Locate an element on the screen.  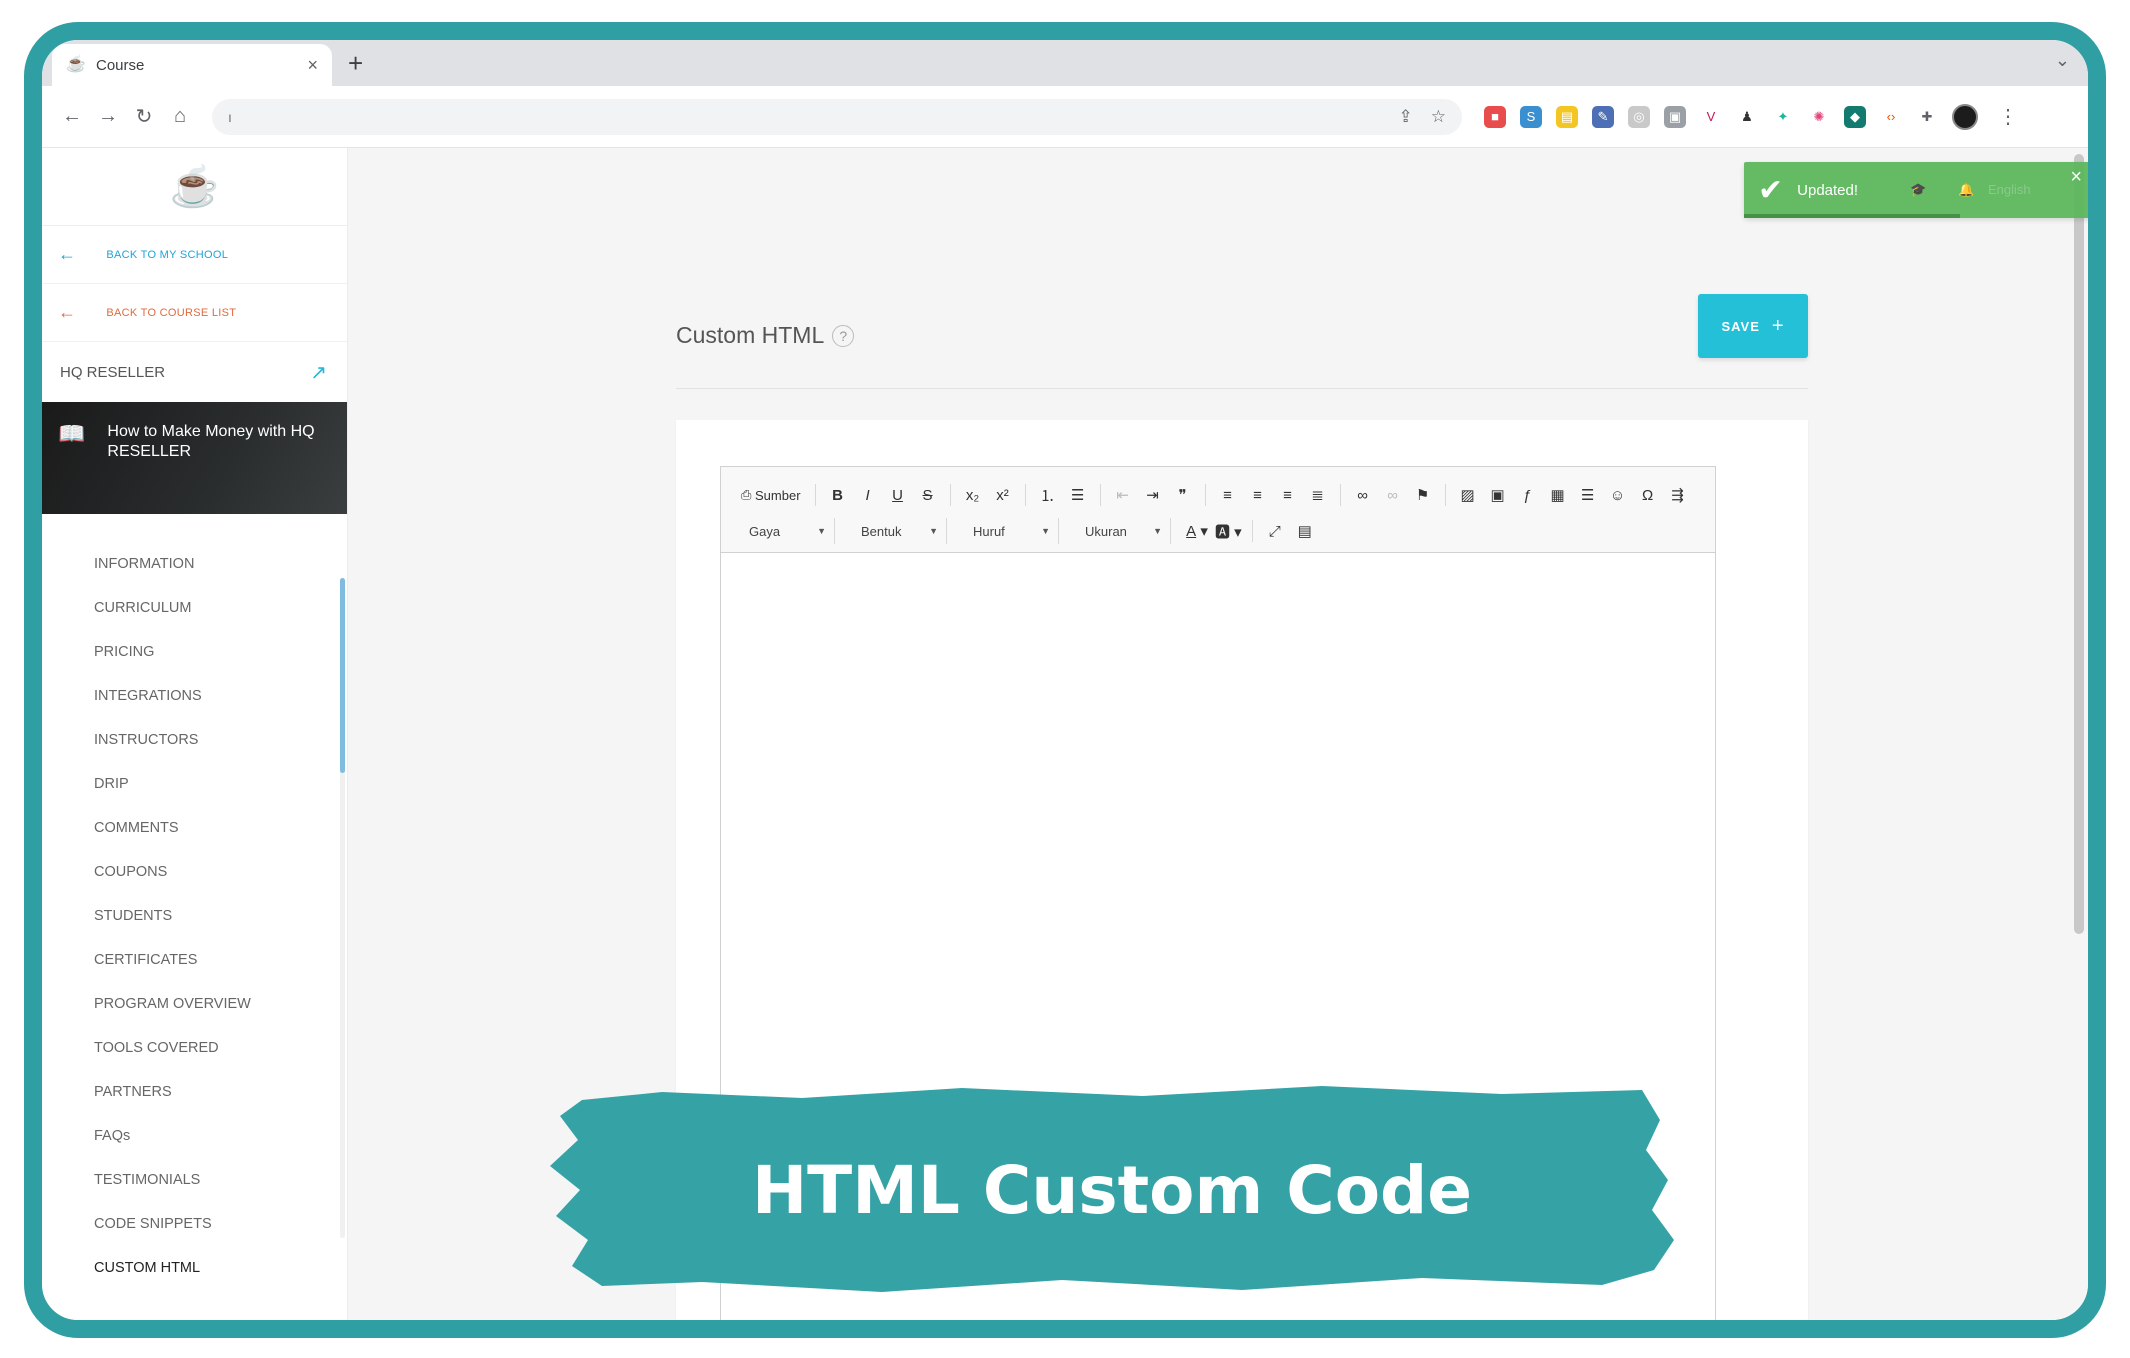
menu-item-program-overview: PROGRAM OVERVIEW is located at coordinates (194, 1004).